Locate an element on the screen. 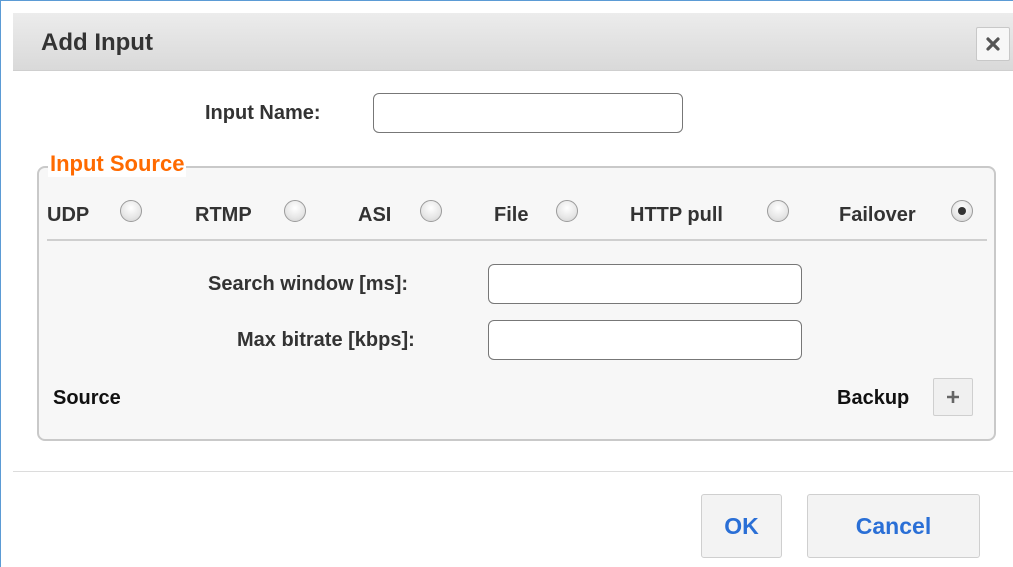 The width and height of the screenshot is (1013, 567). radio-file is located at coordinates (567, 211).